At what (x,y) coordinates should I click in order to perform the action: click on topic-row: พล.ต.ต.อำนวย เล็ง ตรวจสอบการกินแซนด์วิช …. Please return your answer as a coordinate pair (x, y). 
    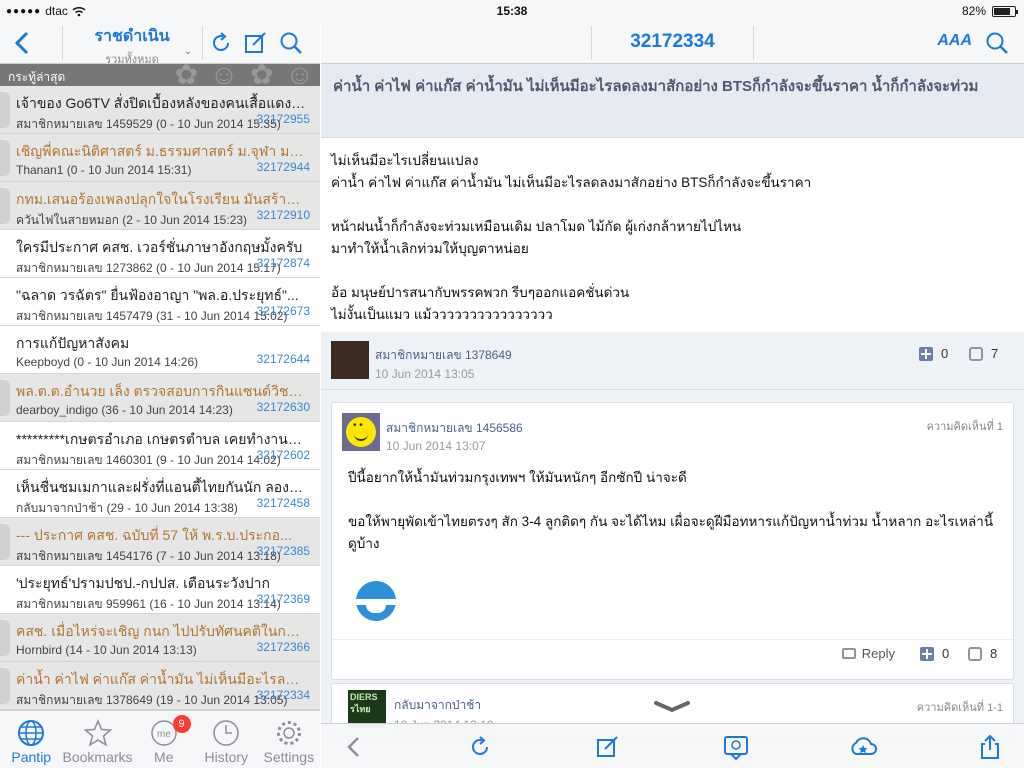
    Looking at the image, I should click on (160, 398).